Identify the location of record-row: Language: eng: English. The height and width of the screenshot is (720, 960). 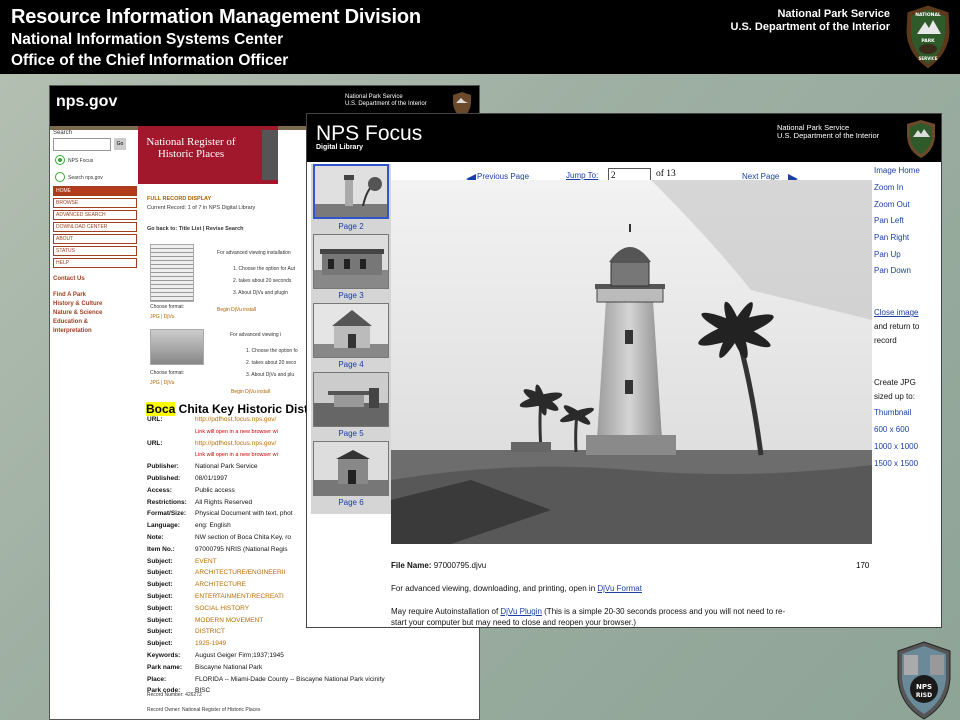
(189, 526).